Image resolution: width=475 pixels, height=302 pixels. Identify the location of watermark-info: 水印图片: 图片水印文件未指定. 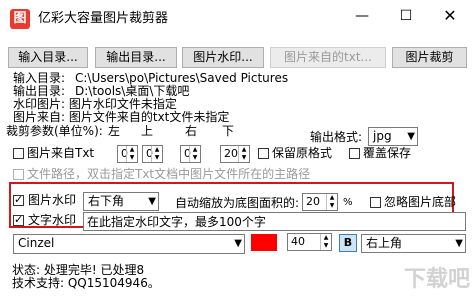
(95, 104).